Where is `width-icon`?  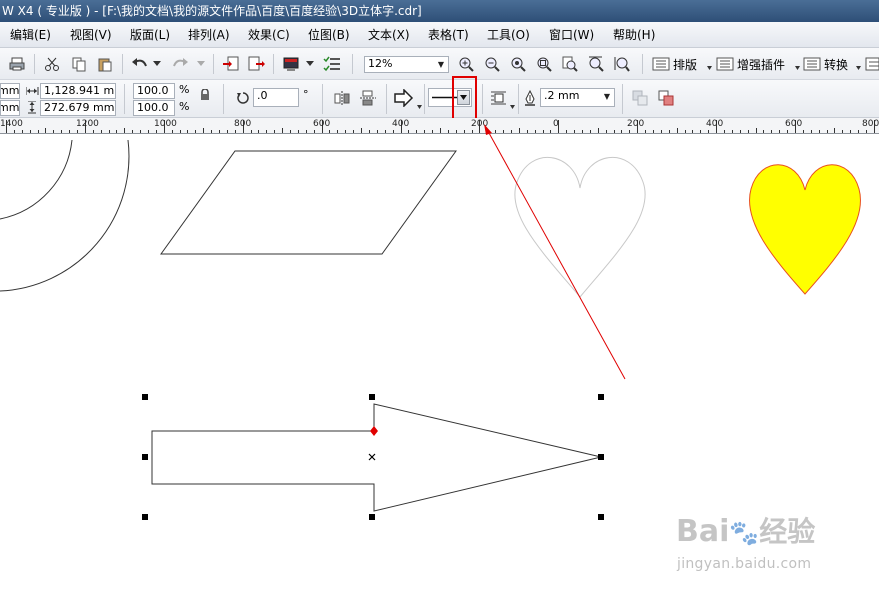
width-icon is located at coordinates (32, 91).